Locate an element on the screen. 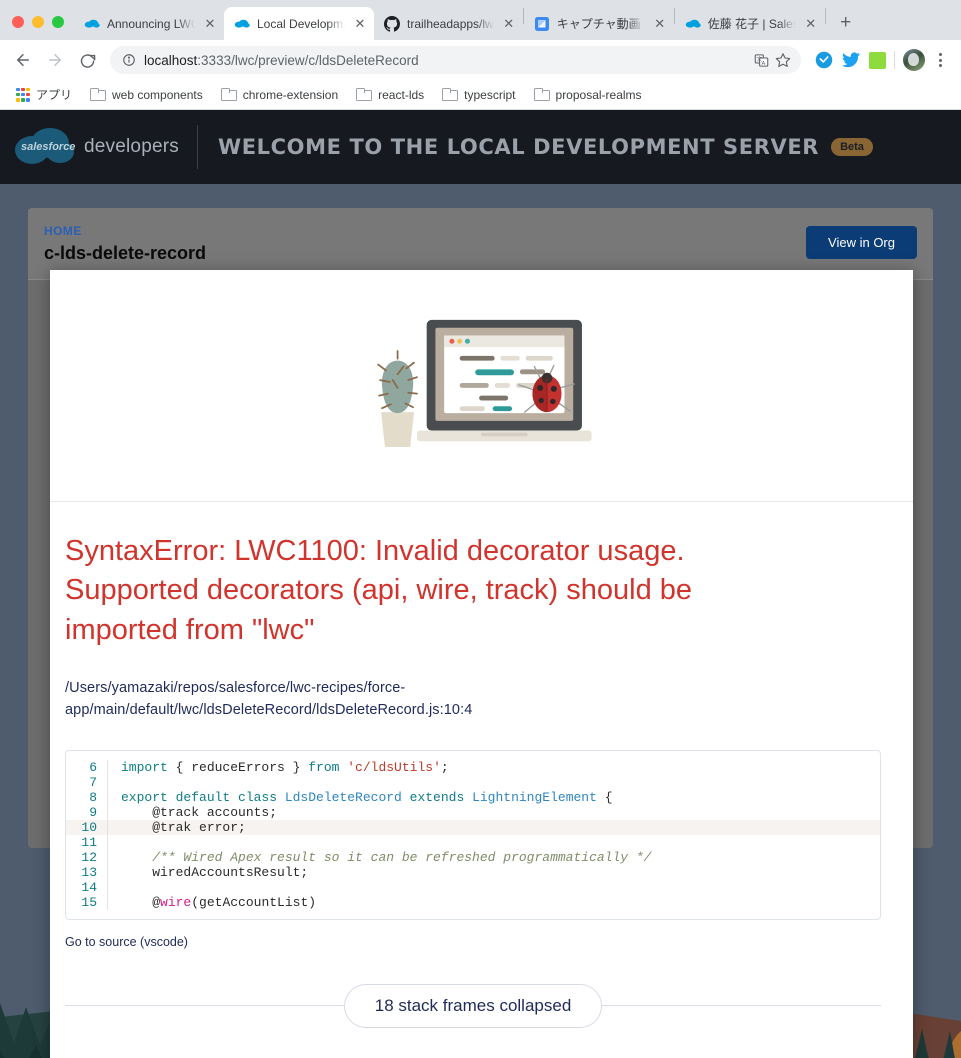  github-icon is located at coordinates (392, 23).